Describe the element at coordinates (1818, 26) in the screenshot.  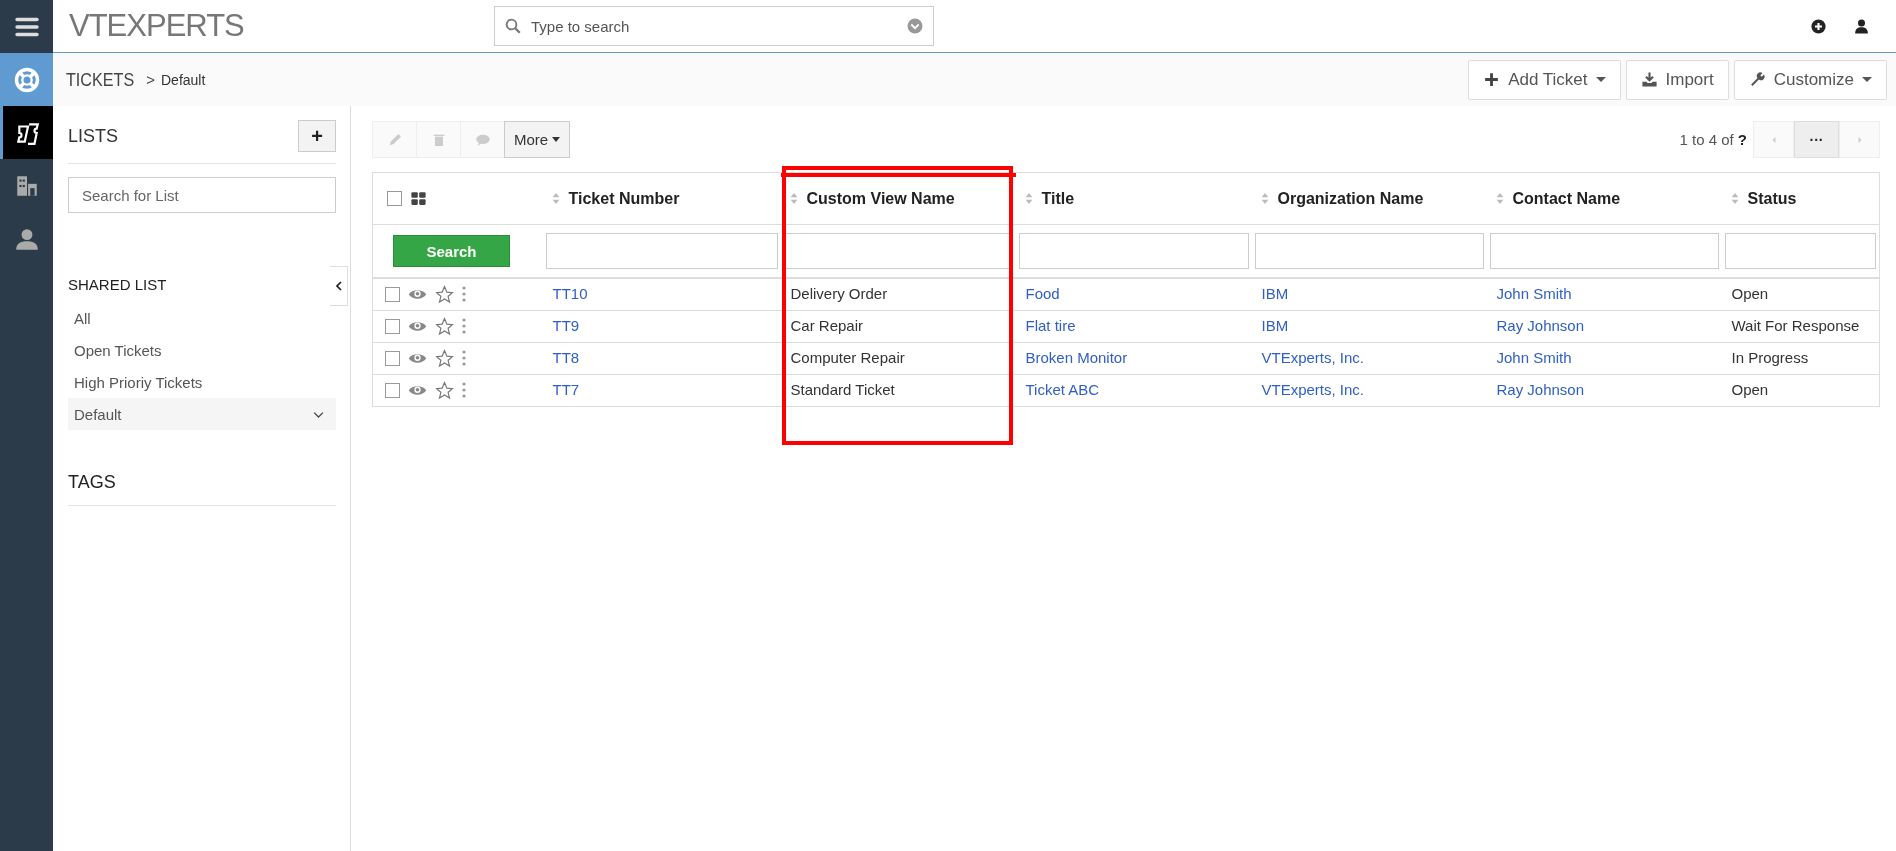
I see `add-icon` at that location.